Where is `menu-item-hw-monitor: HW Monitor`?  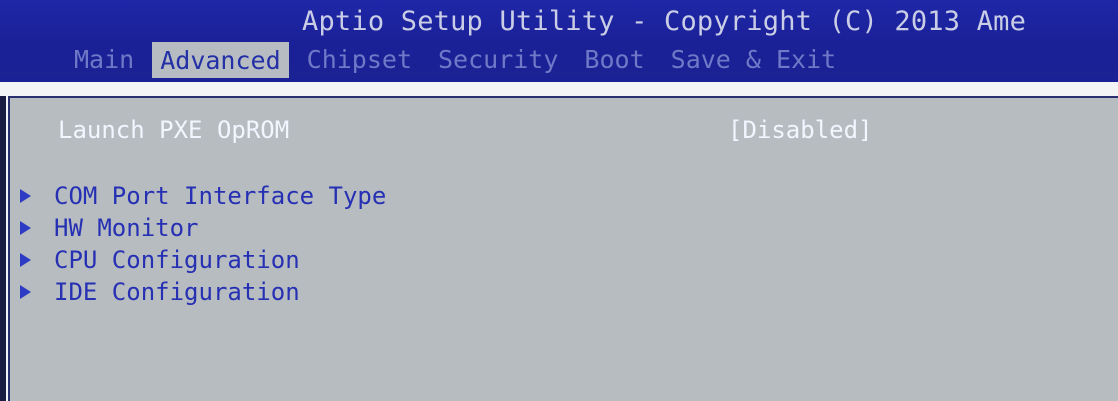
menu-item-hw-monitor: HW Monitor is located at coordinates (203, 228).